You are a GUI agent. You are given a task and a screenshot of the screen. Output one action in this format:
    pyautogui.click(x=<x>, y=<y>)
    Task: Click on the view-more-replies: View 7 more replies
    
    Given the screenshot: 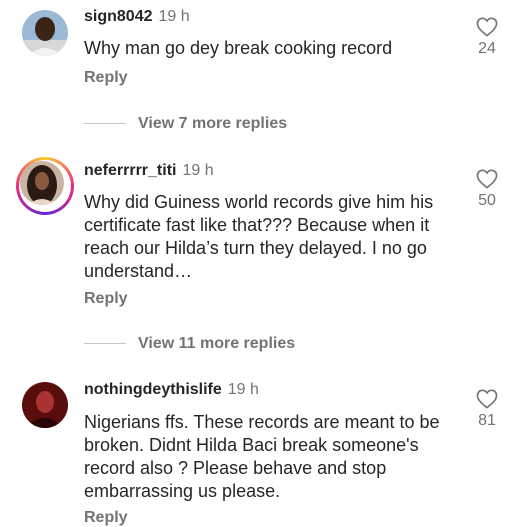 What is the action you would take?
    pyautogui.click(x=185, y=124)
    